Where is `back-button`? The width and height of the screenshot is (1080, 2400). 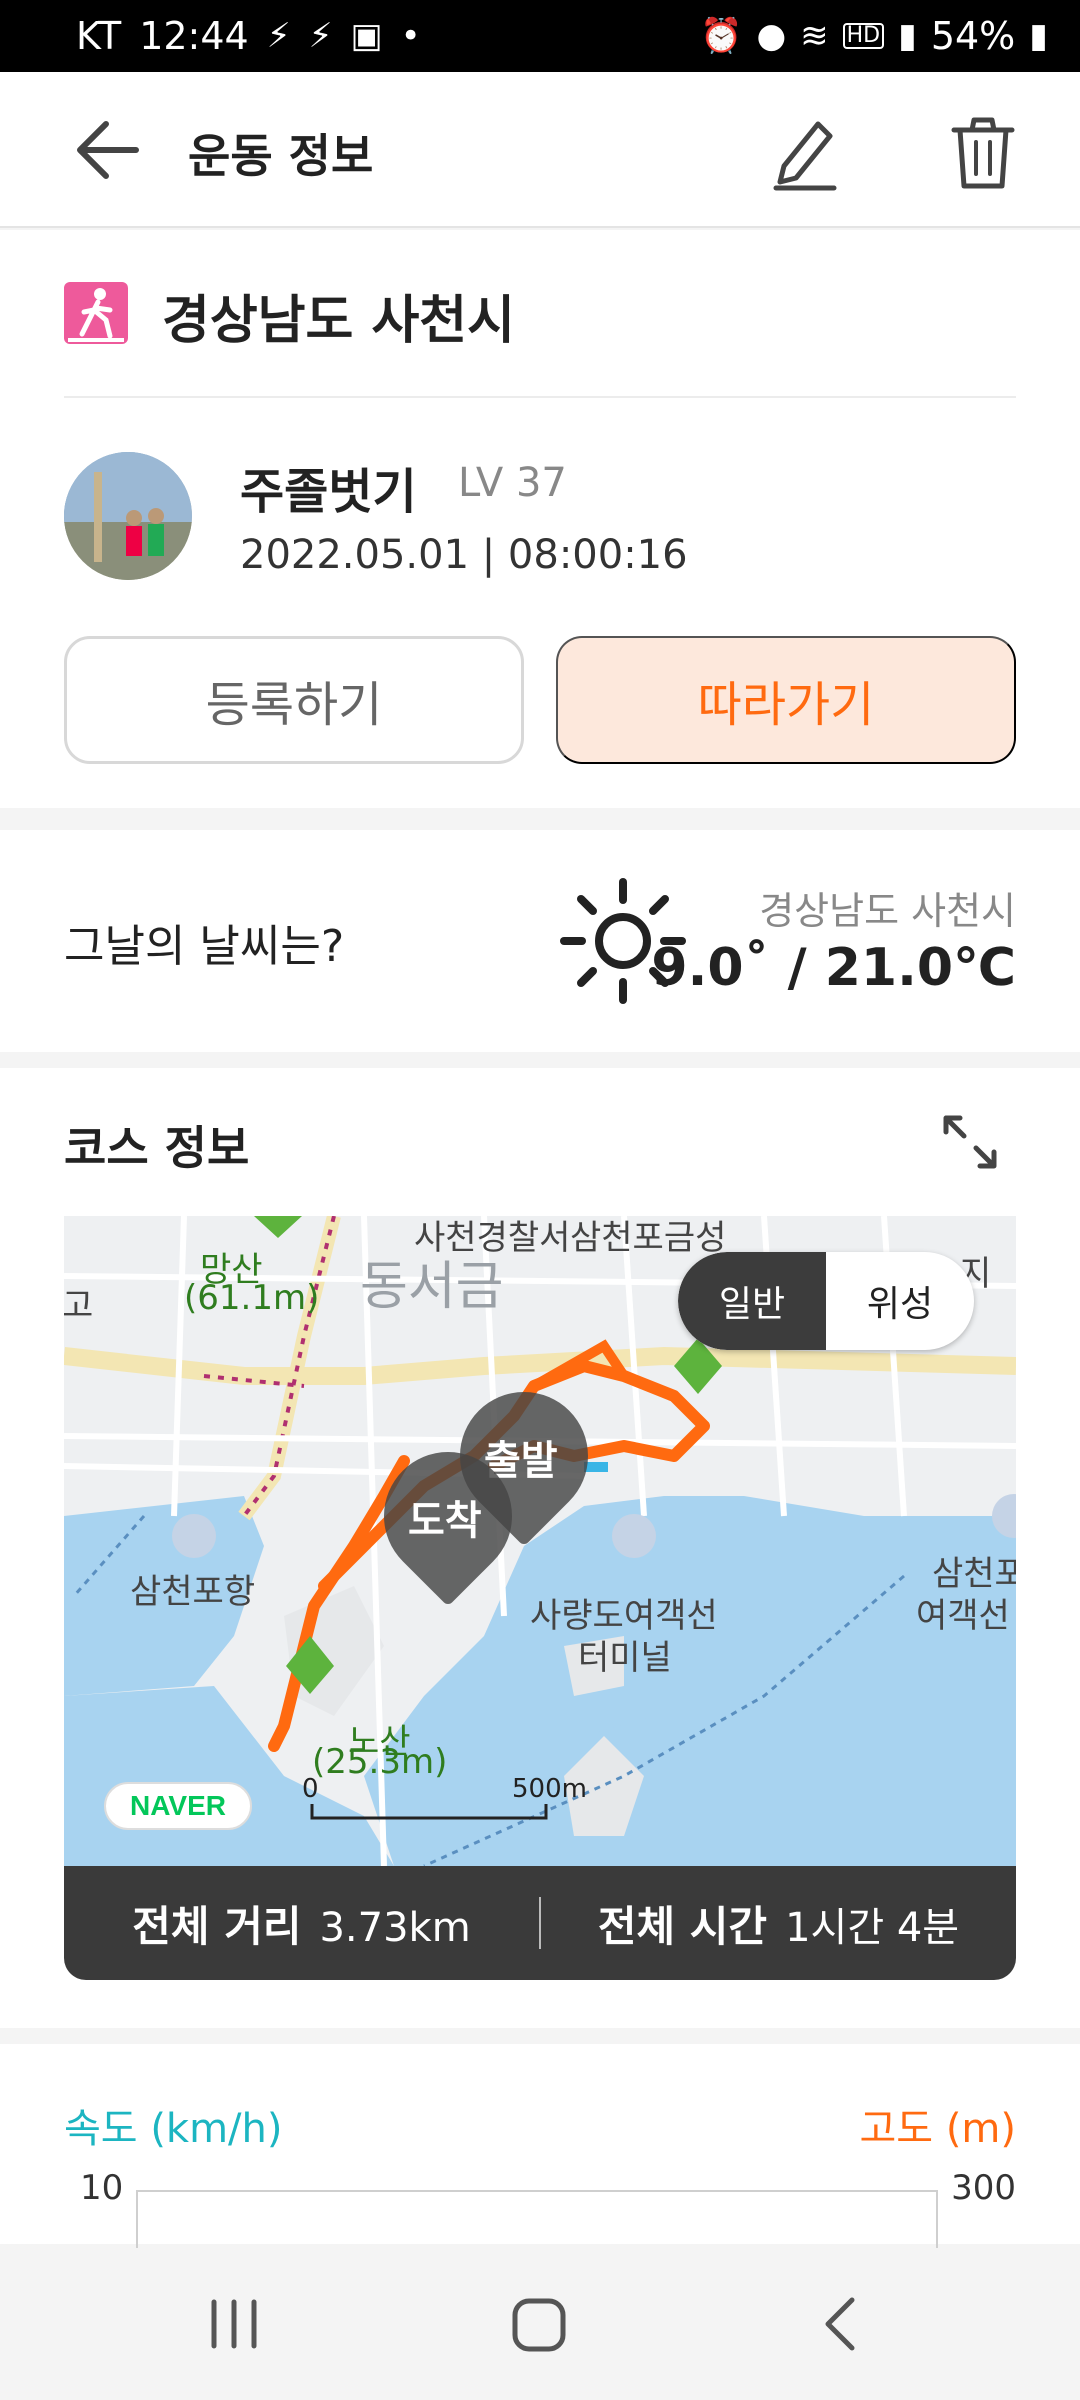 back-button is located at coordinates (107, 150).